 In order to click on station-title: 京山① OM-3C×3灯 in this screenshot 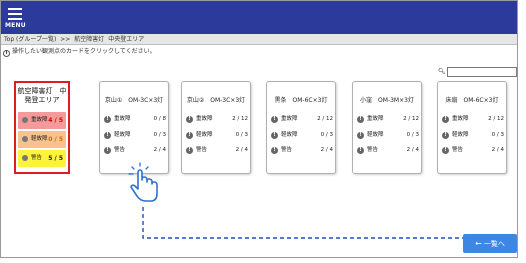, I will do `click(134, 100)`.